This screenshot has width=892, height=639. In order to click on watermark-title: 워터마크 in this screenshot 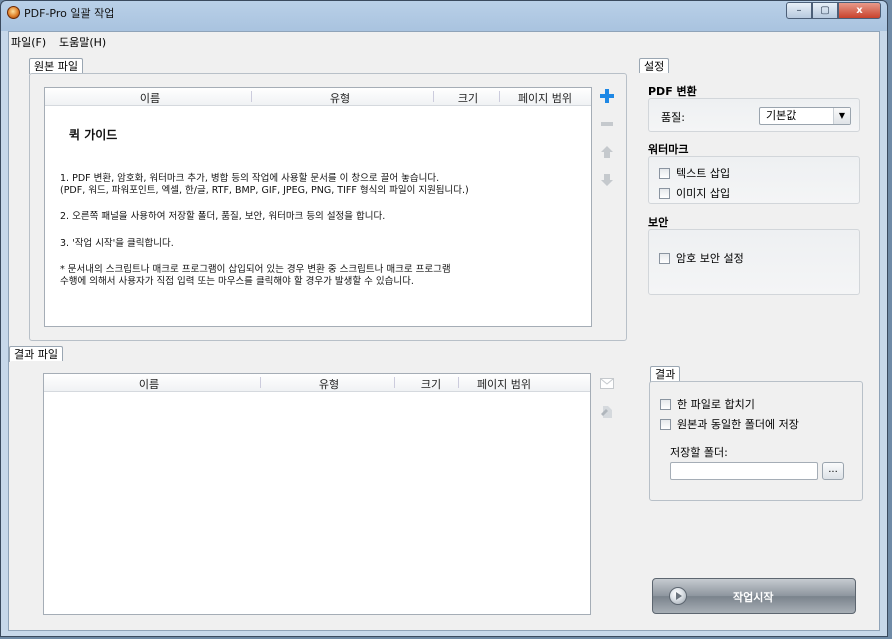, I will do `click(668, 149)`.